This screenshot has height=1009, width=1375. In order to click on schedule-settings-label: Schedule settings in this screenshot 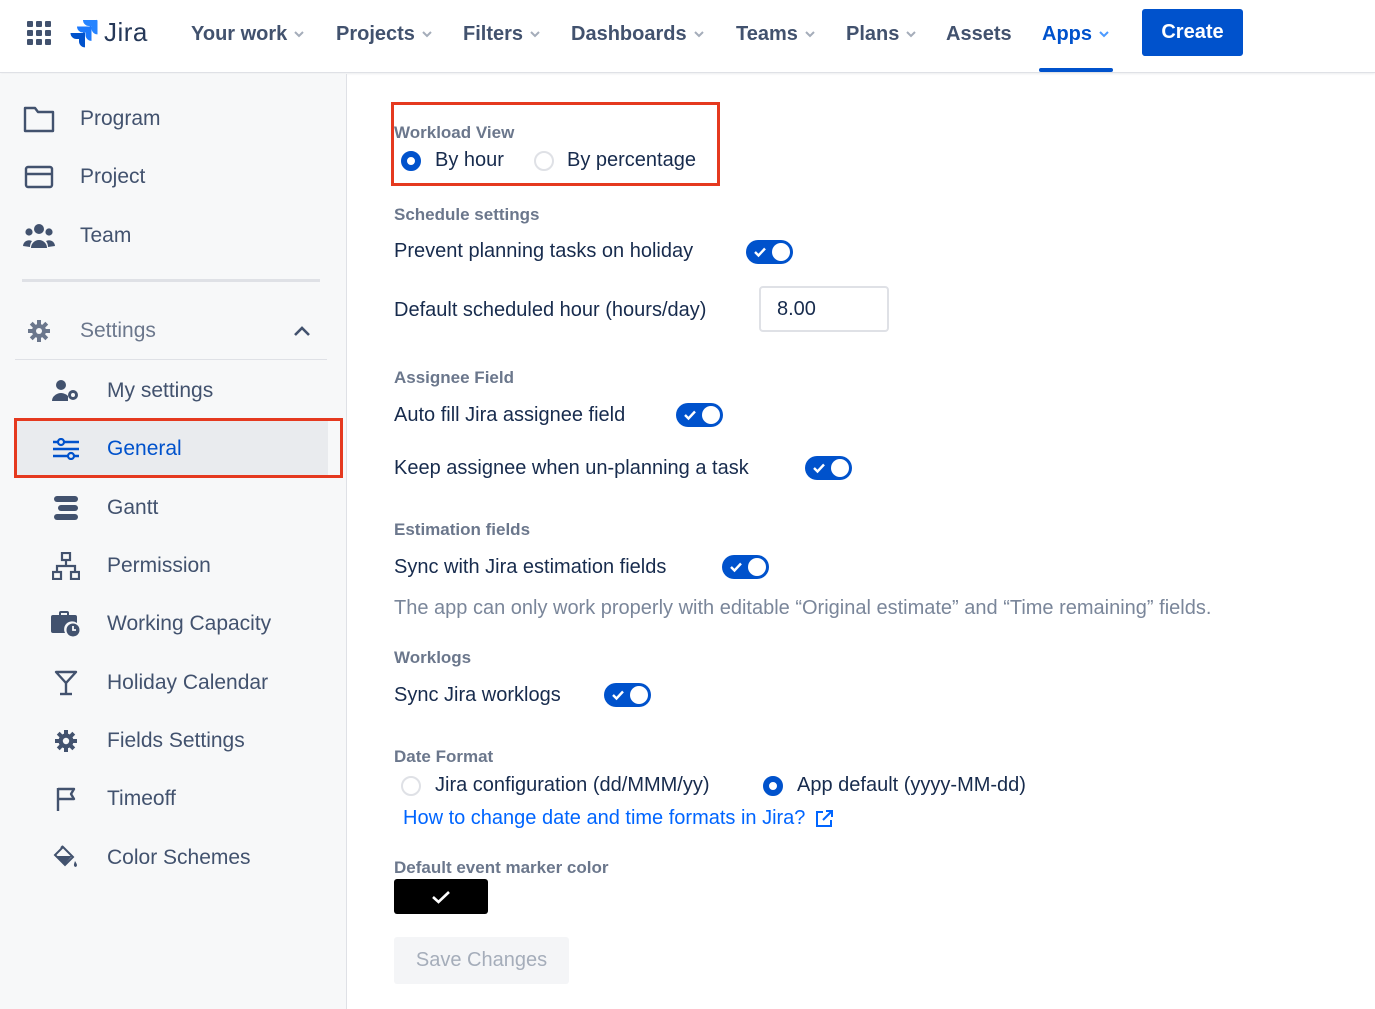, I will do `click(467, 214)`.